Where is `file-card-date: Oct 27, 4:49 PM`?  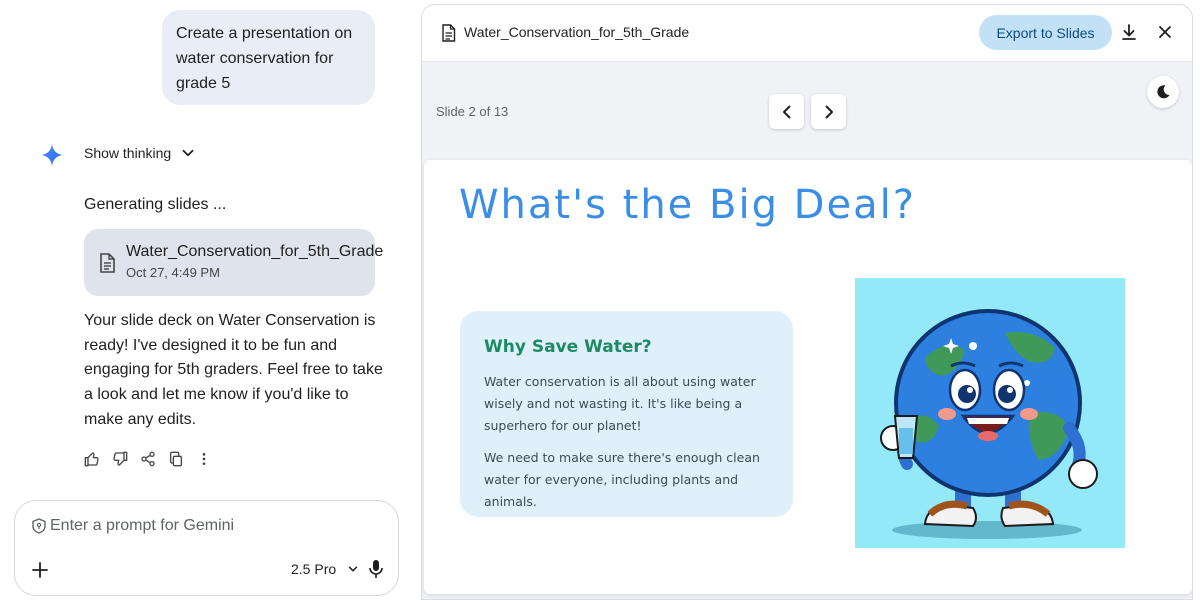 file-card-date: Oct 27, 4:49 PM is located at coordinates (173, 272).